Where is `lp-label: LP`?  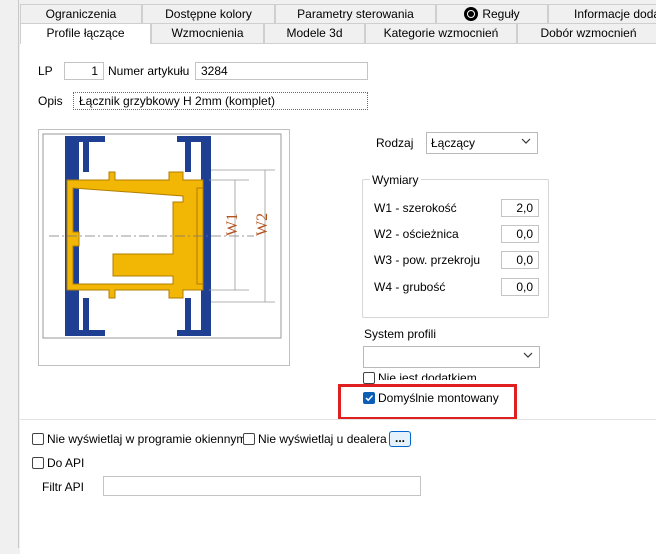
lp-label: LP is located at coordinates (45, 71).